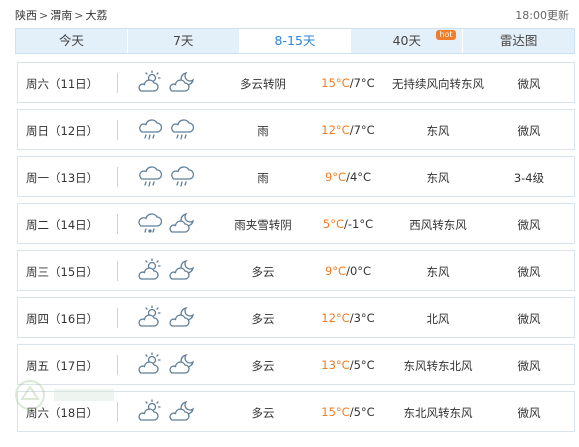 The height and width of the screenshot is (447, 579). I want to click on day-label: 周五（17日）, so click(62, 366).